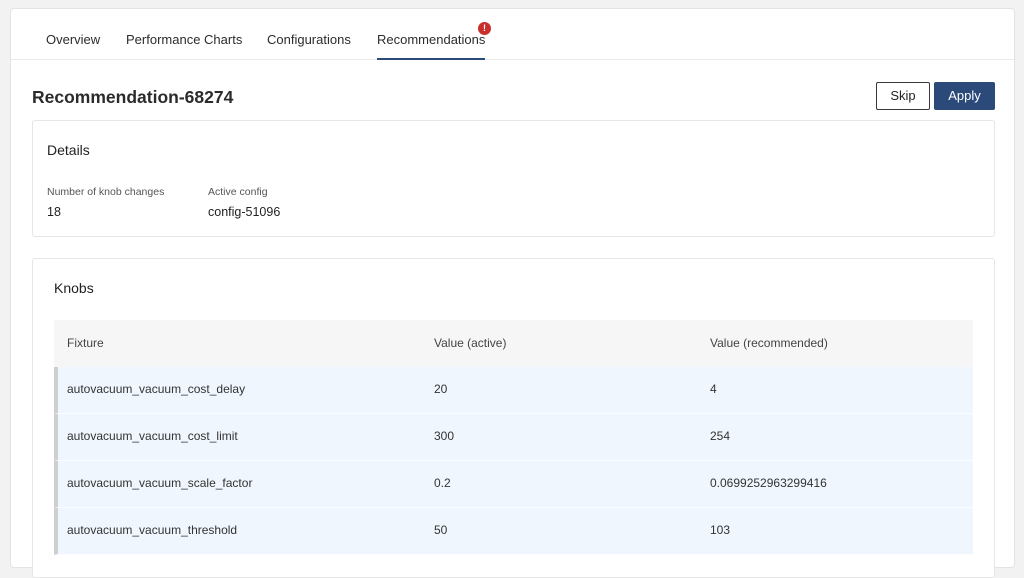  I want to click on tab-configurations: Configurations, so click(309, 39).